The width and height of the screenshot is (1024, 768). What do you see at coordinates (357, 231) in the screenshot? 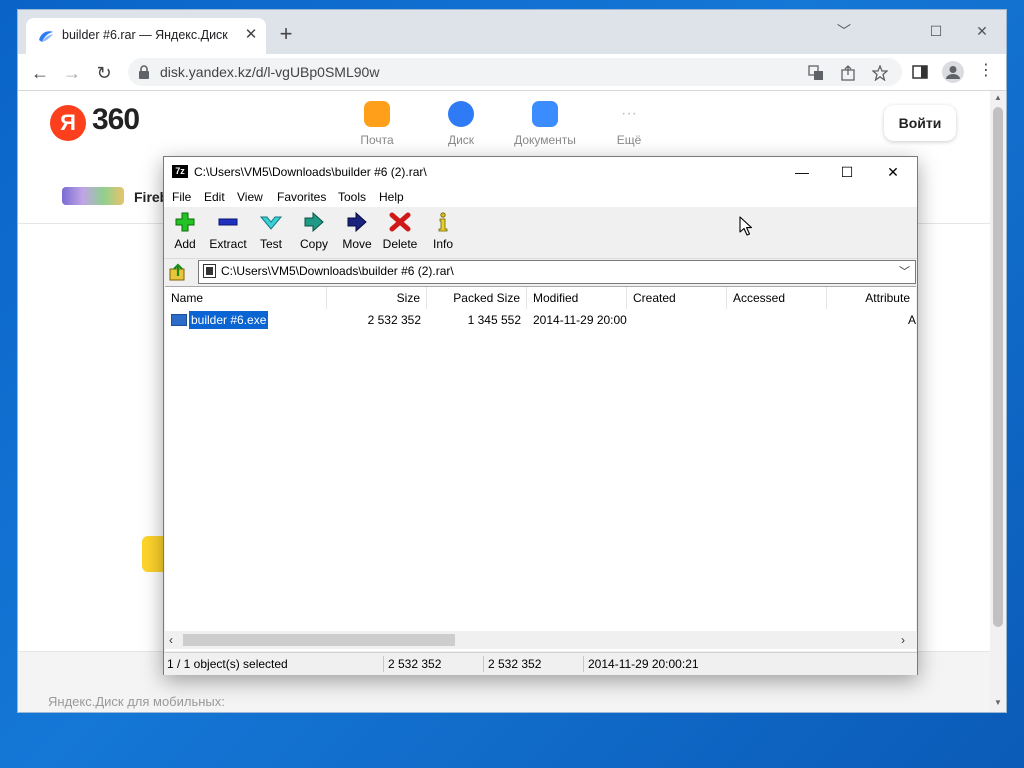
I see `move-button: Move` at bounding box center [357, 231].